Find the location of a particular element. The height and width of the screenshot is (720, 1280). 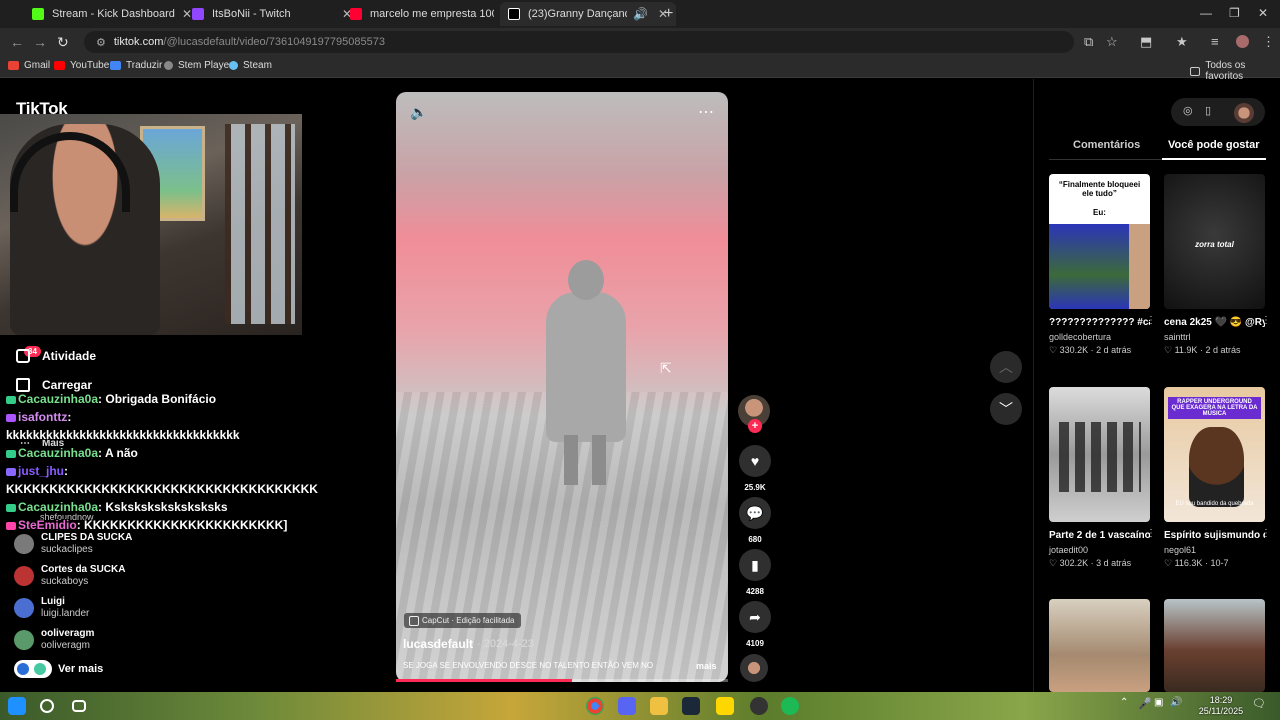

menu-kebab-icon: ⋮ is located at coordinates (1268, 42).